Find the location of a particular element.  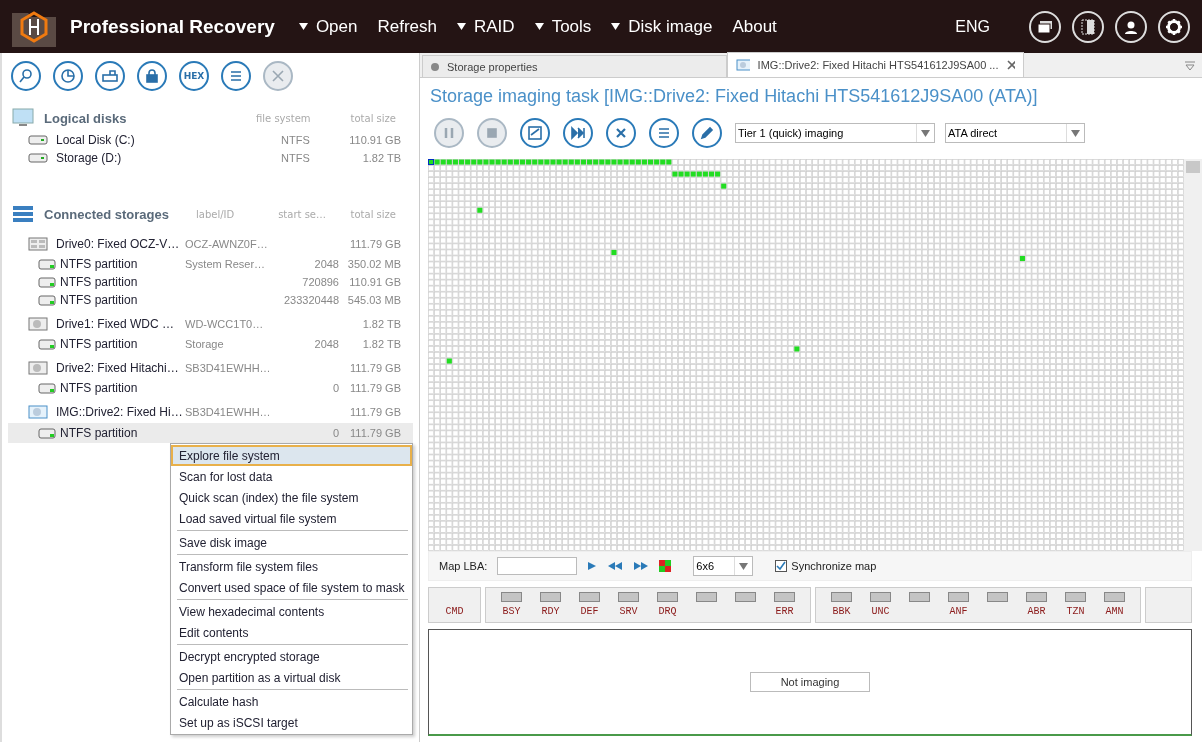

menu-item: Save disk image is located at coordinates (291, 542).